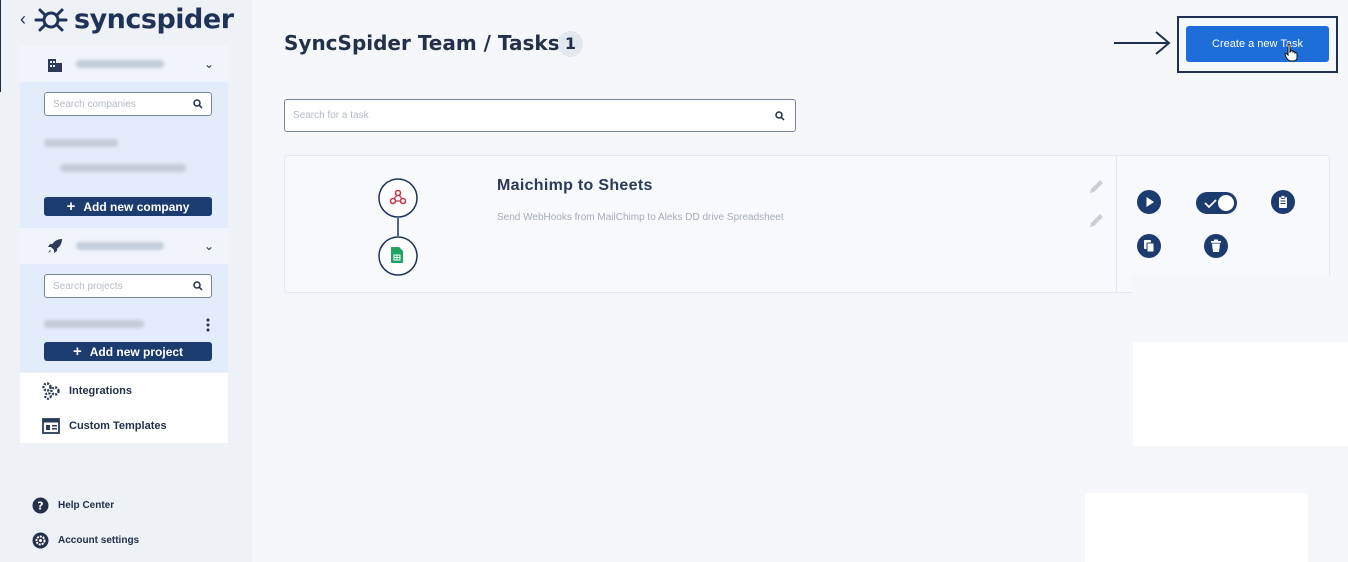 Image resolution: width=1348 pixels, height=562 pixels. I want to click on search-projects-input: Search projects, so click(128, 286).